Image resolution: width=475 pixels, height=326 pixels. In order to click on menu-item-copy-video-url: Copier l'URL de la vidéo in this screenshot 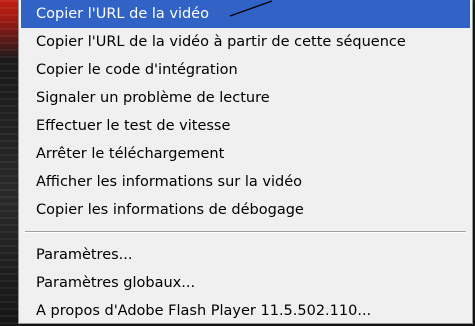, I will do `click(245, 14)`.